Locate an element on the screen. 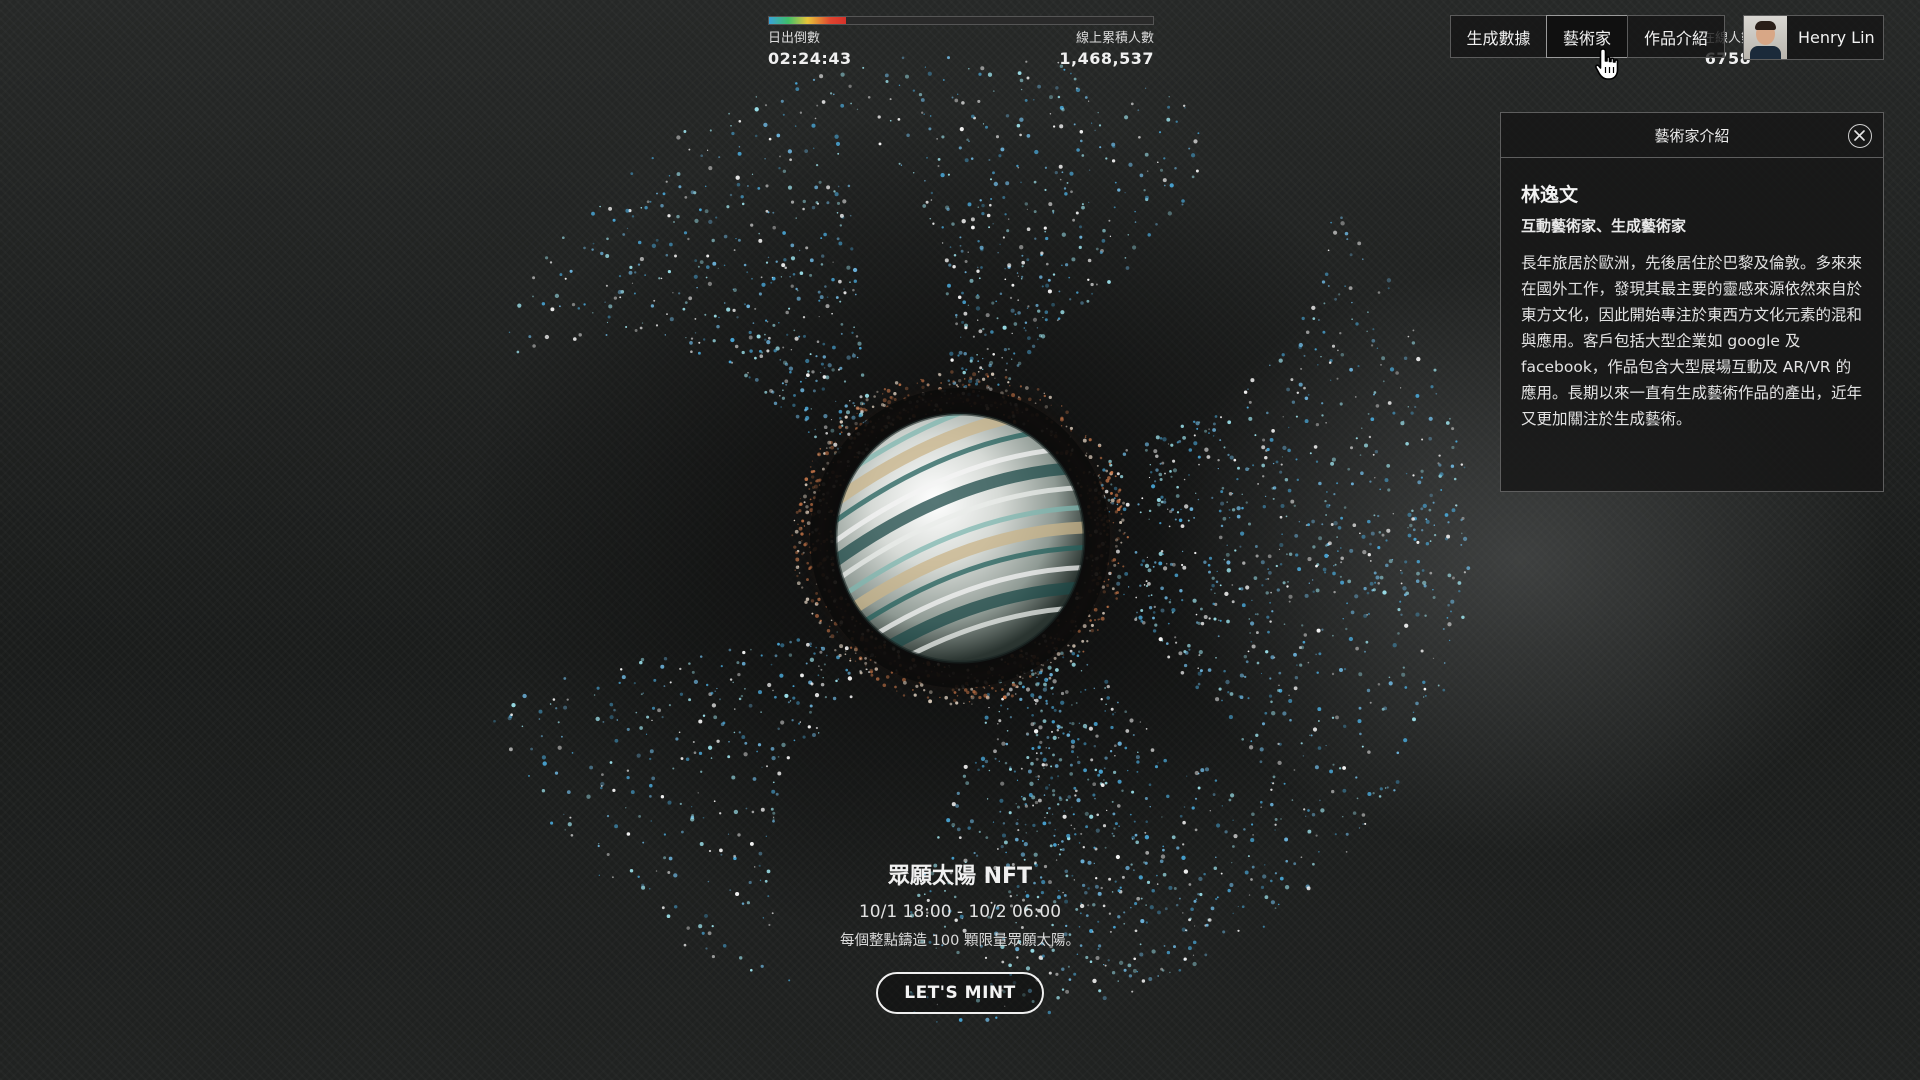 The height and width of the screenshot is (1080, 1920). total-visitors-label: 線上累積人數 is located at coordinates (1114, 38).